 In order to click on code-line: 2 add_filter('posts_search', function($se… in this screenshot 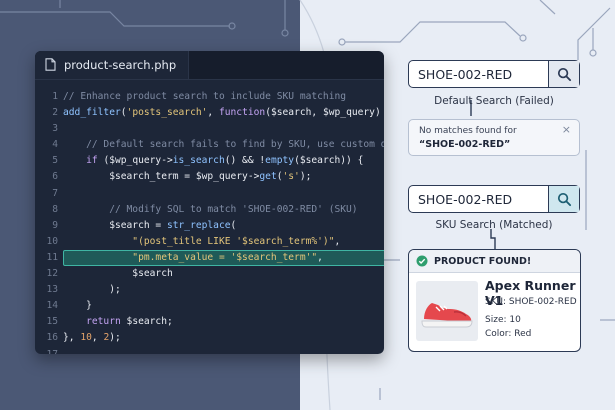, I will do `click(209, 113)`.